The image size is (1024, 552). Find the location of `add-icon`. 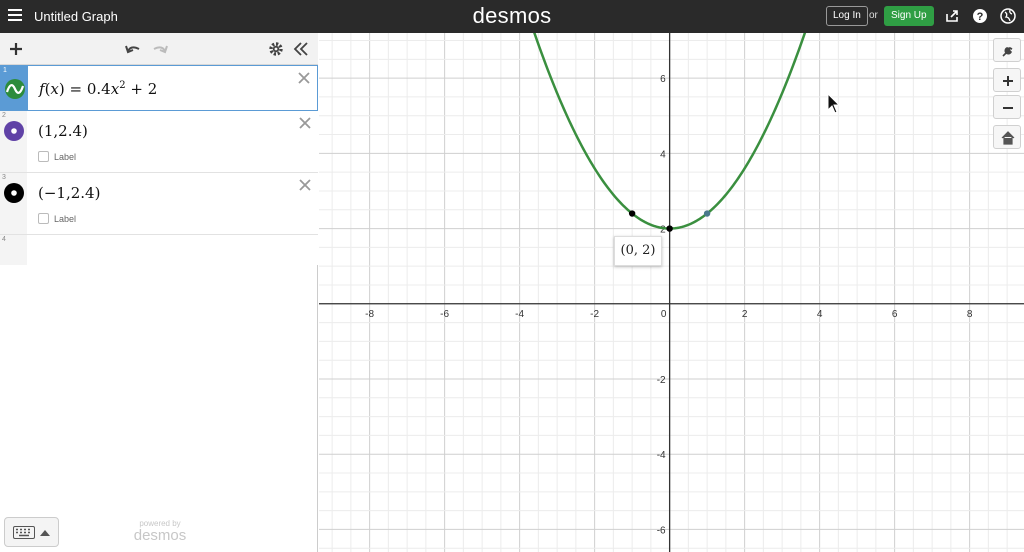

add-icon is located at coordinates (16, 49).